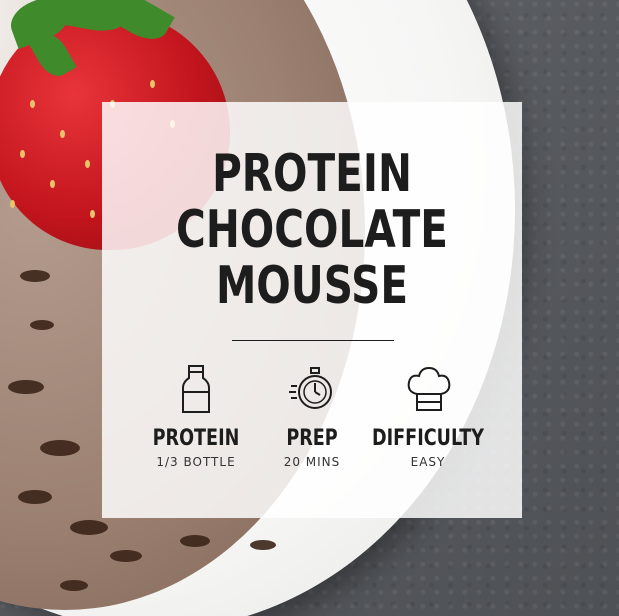 Image resolution: width=619 pixels, height=616 pixels. What do you see at coordinates (196, 390) in the screenshot?
I see `bottle-icon` at bounding box center [196, 390].